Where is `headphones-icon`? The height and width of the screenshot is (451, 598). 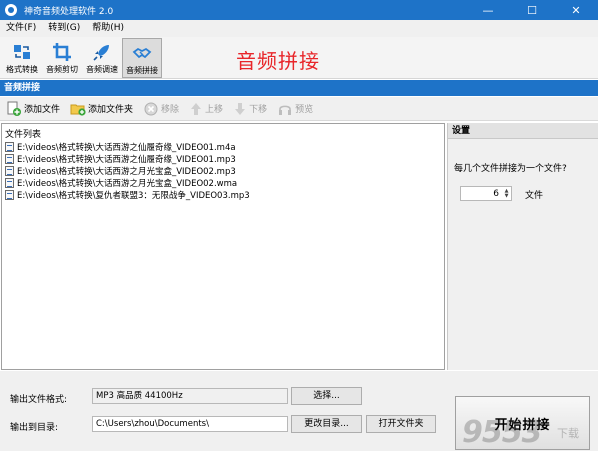
headphones-icon is located at coordinates (285, 110).